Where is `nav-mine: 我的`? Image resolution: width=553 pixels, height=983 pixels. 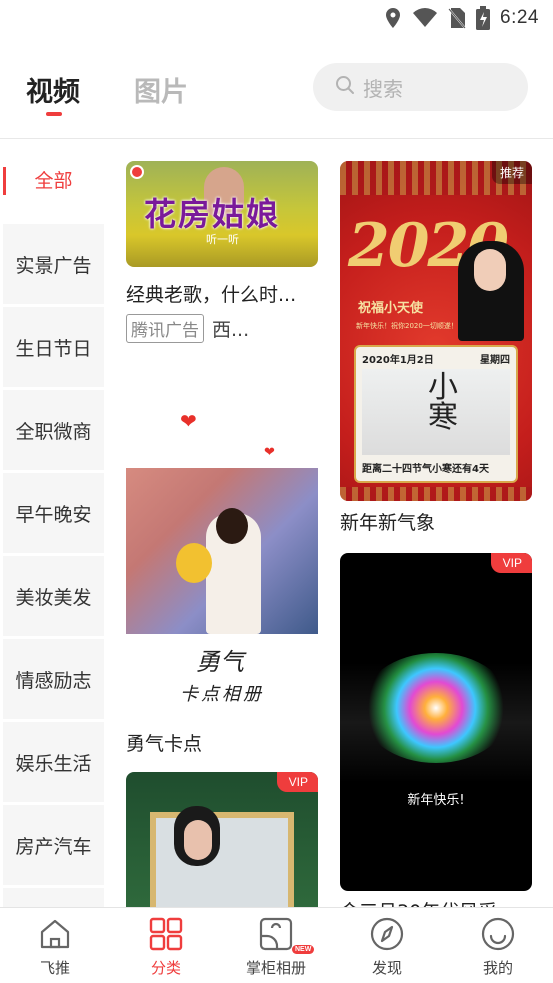 nav-mine: 我的 is located at coordinates (498, 949).